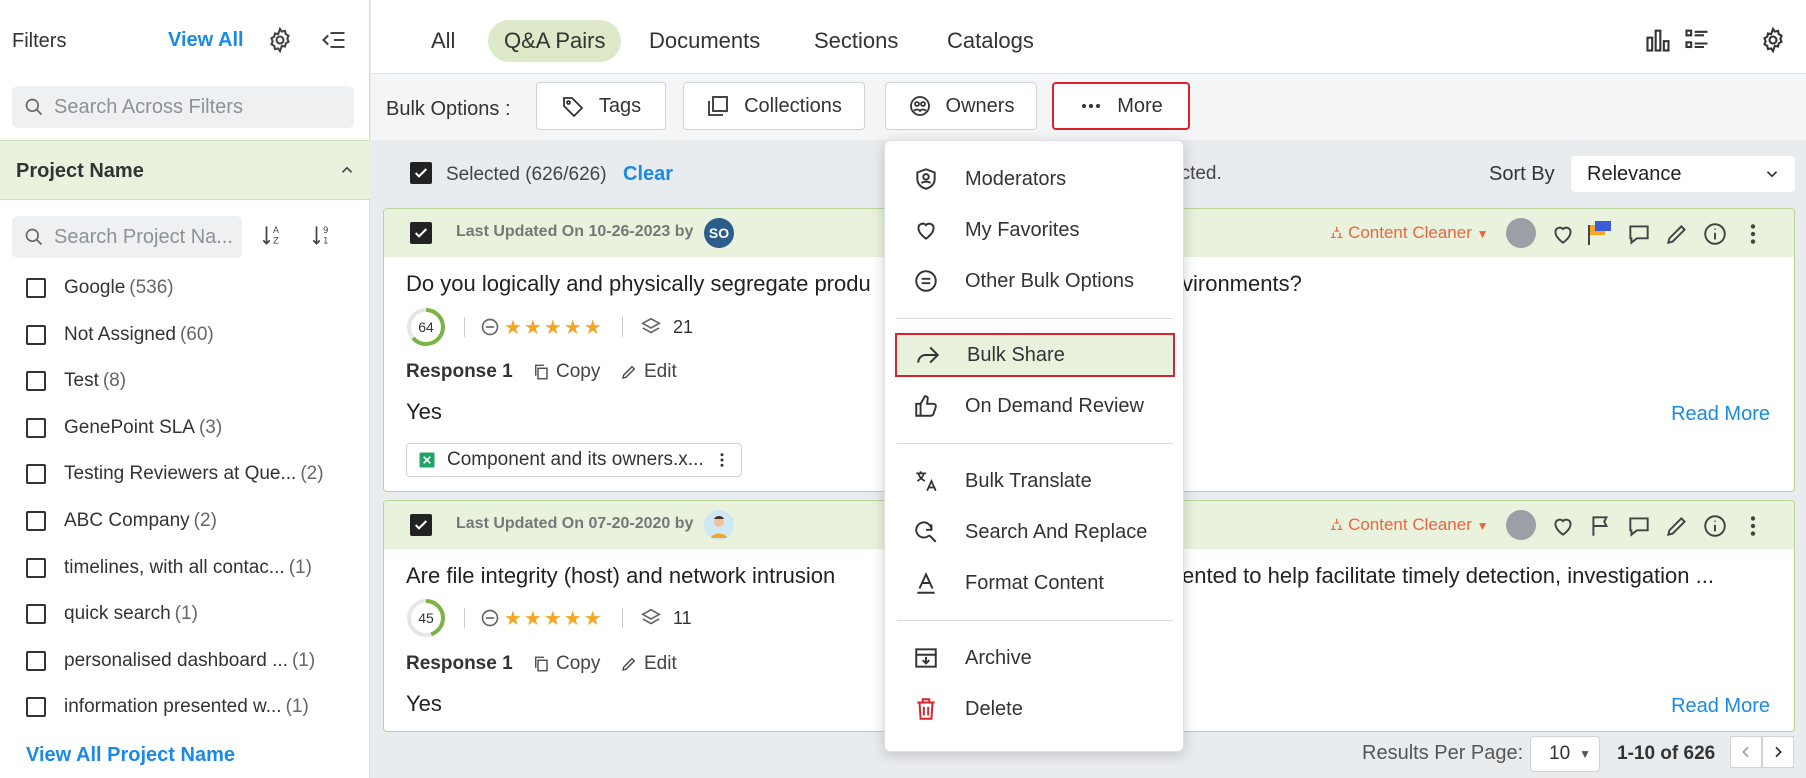  What do you see at coordinates (980, 105) in the screenshot?
I see `owners-label: Owners` at bounding box center [980, 105].